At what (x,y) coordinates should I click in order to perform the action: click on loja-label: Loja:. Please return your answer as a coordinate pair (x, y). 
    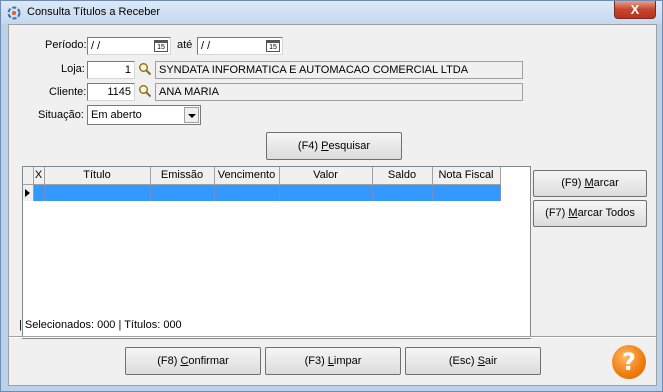
    Looking at the image, I should click on (73, 69).